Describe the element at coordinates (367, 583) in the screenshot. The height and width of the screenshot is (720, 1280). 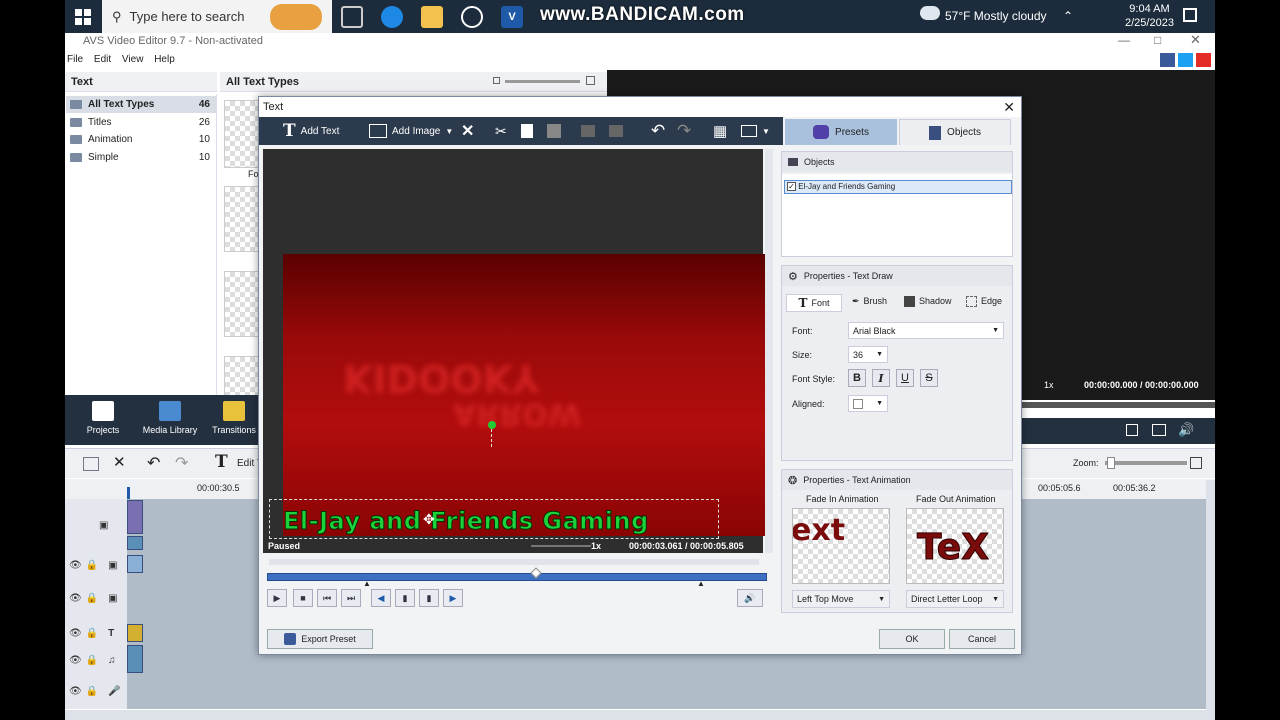
I see `fade-in-marker: ▲` at that location.